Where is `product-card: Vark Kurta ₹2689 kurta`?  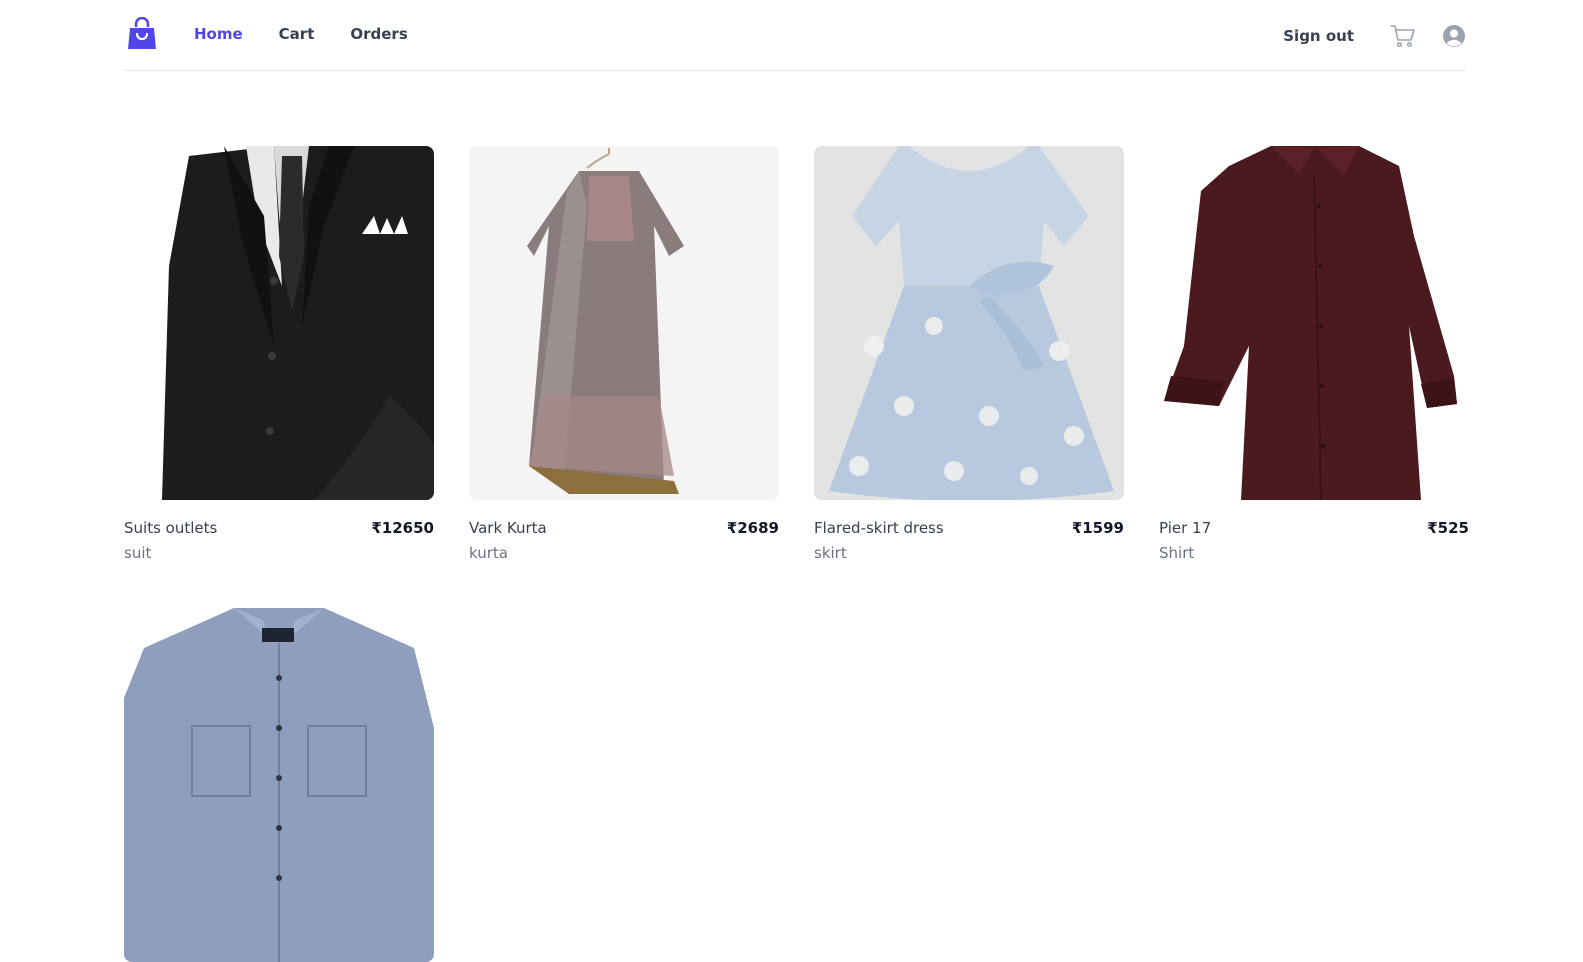
product-card: Vark Kurta ₹2689 kurta is located at coordinates (624, 354).